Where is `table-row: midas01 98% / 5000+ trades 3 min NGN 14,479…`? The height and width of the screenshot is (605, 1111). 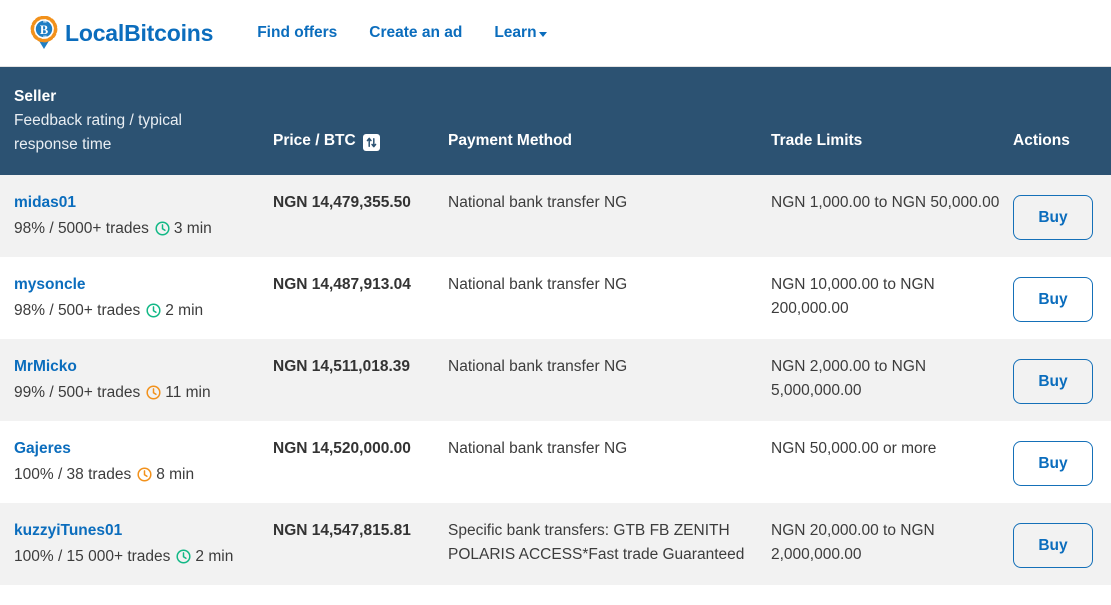 table-row: midas01 98% / 5000+ trades 3 min NGN 14,479… is located at coordinates (555, 216).